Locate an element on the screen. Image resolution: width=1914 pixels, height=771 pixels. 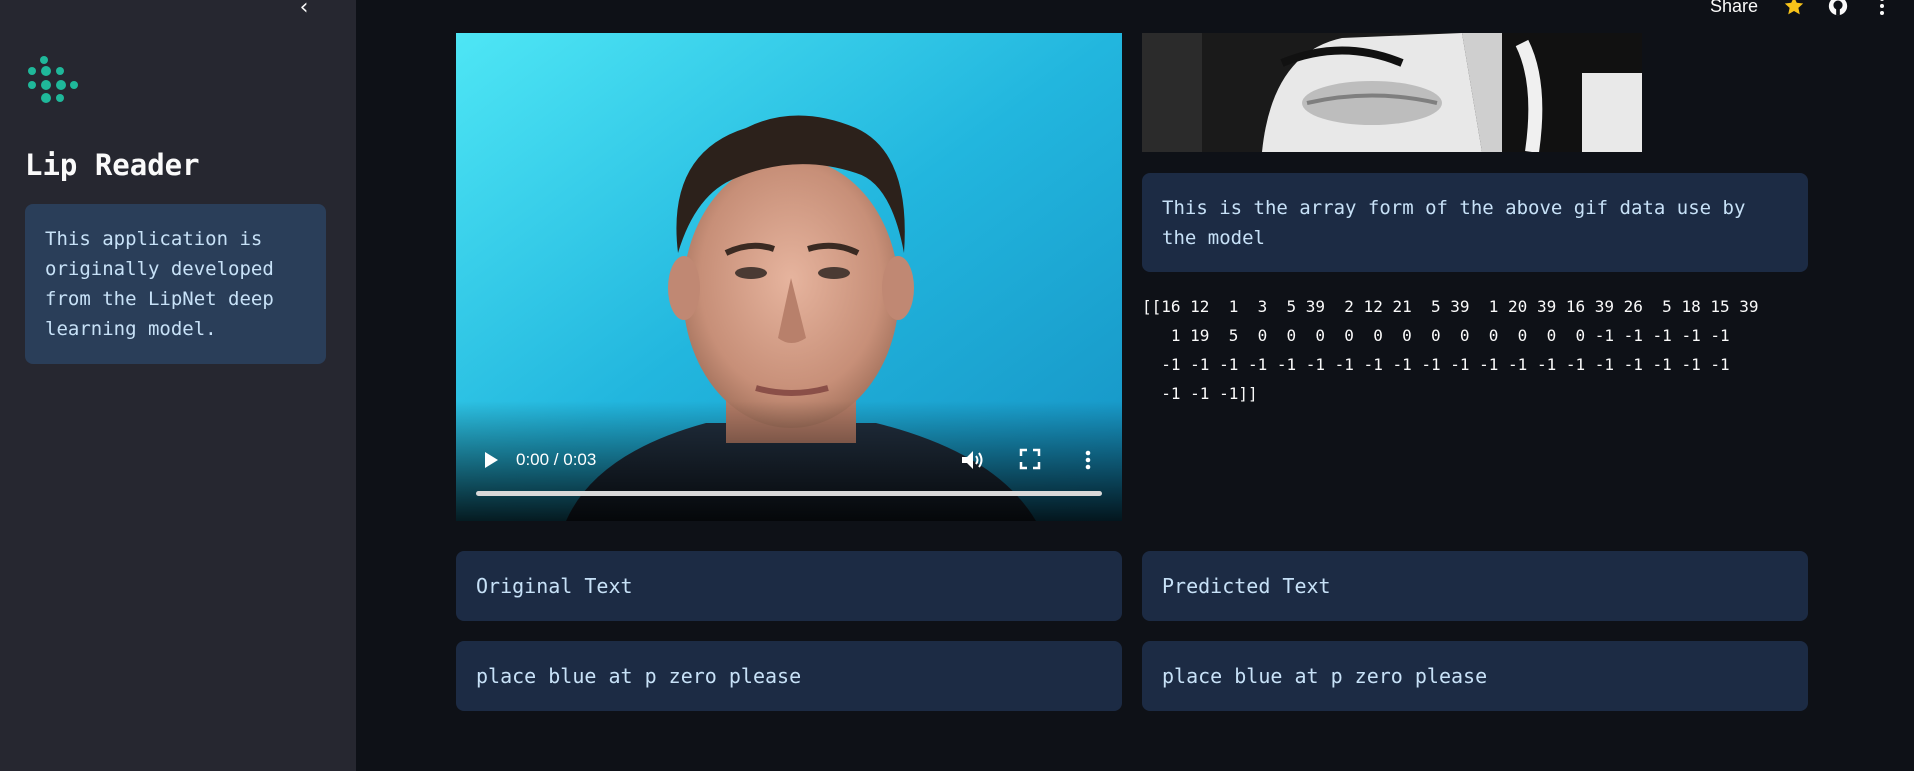
lip-gif-preview is located at coordinates (1392, 92).